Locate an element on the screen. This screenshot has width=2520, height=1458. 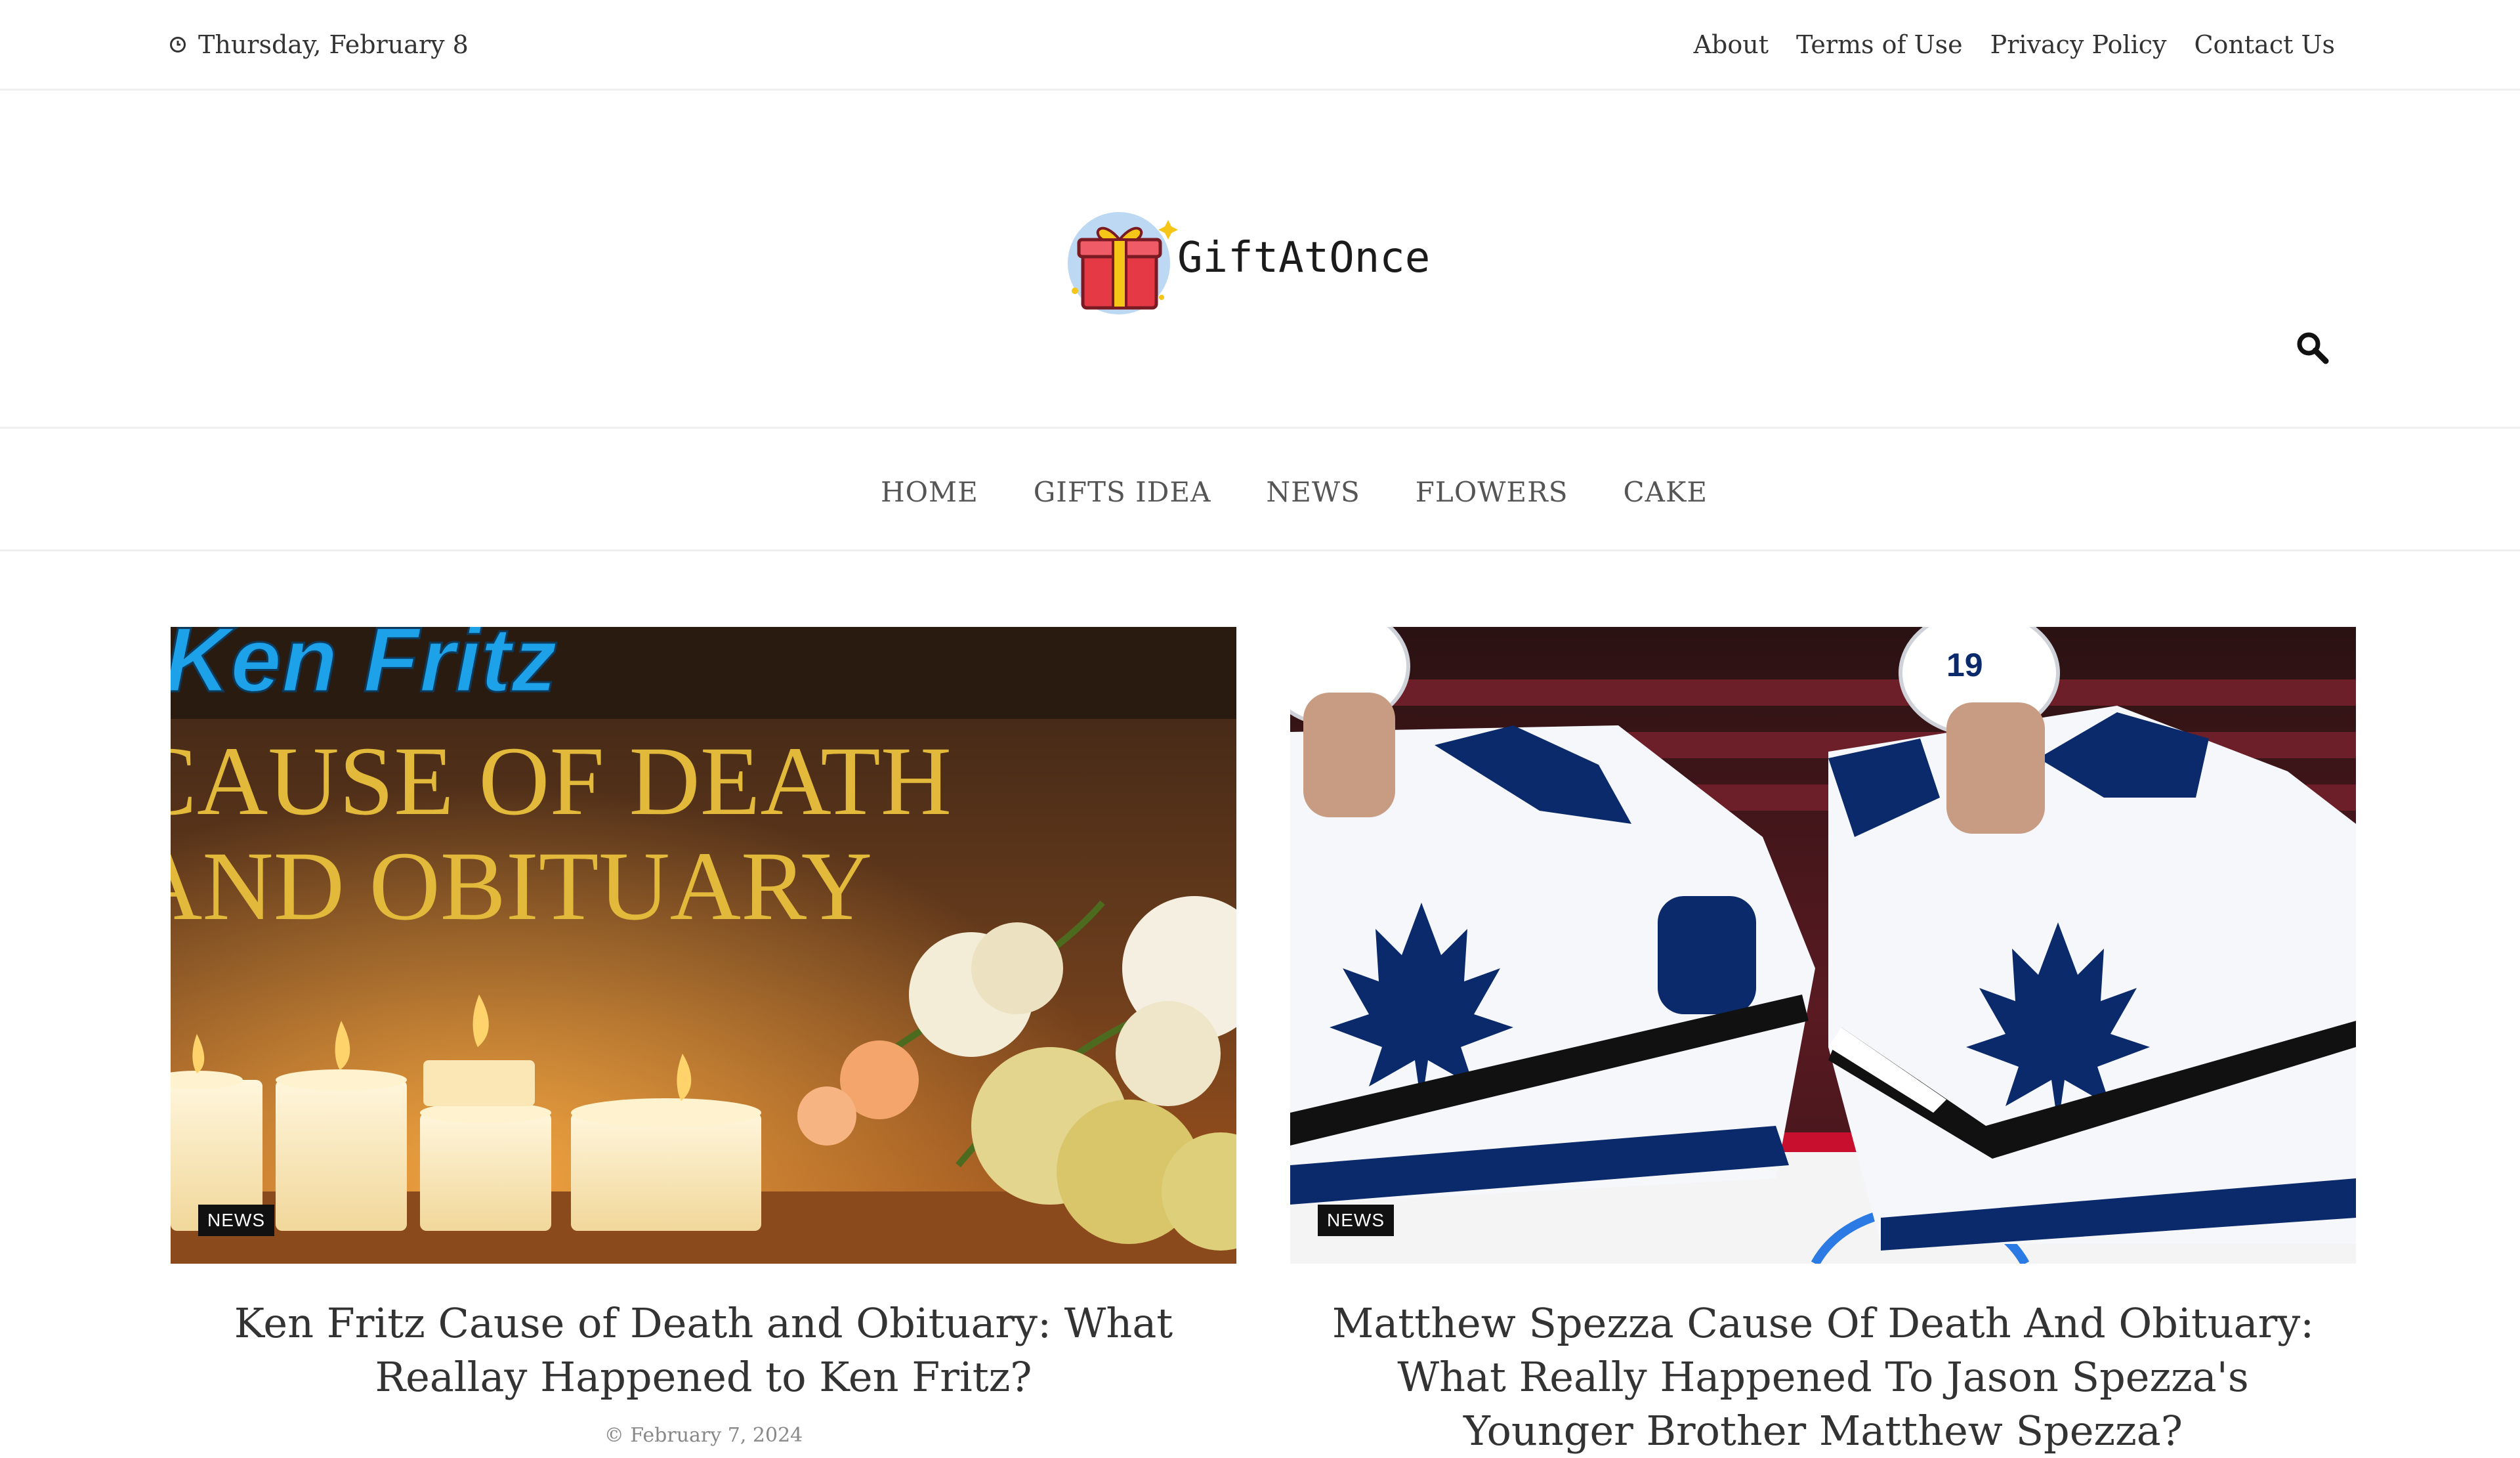
current-date: Thursday, February 8 is located at coordinates (319, 44).